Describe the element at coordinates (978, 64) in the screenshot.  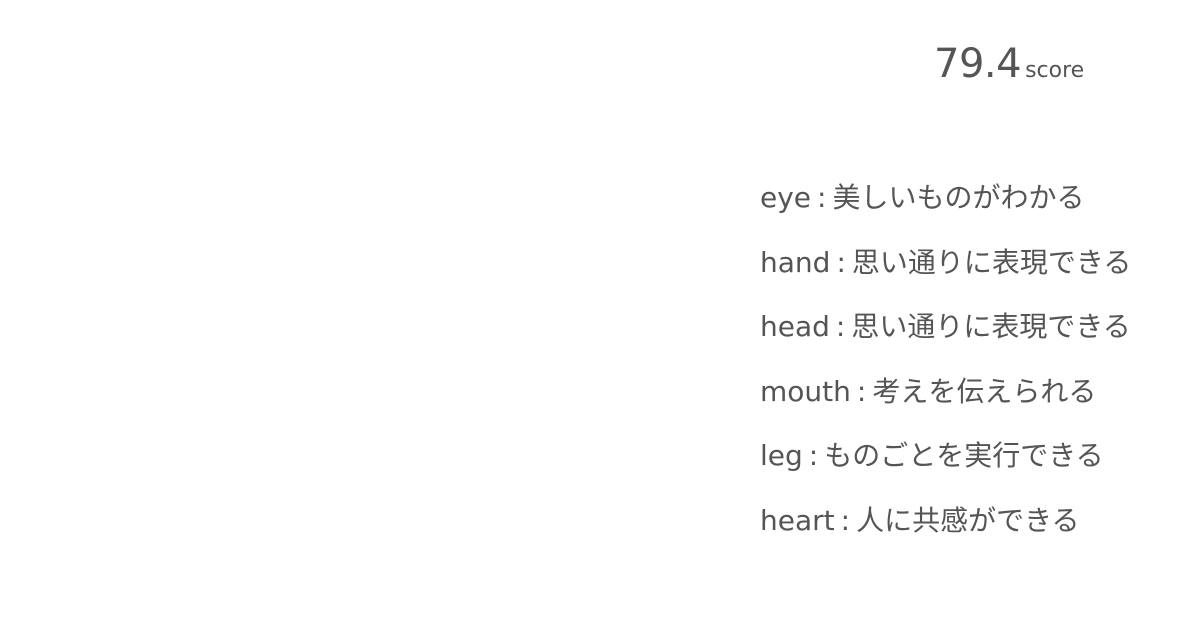
I see `score-value: 79.4` at that location.